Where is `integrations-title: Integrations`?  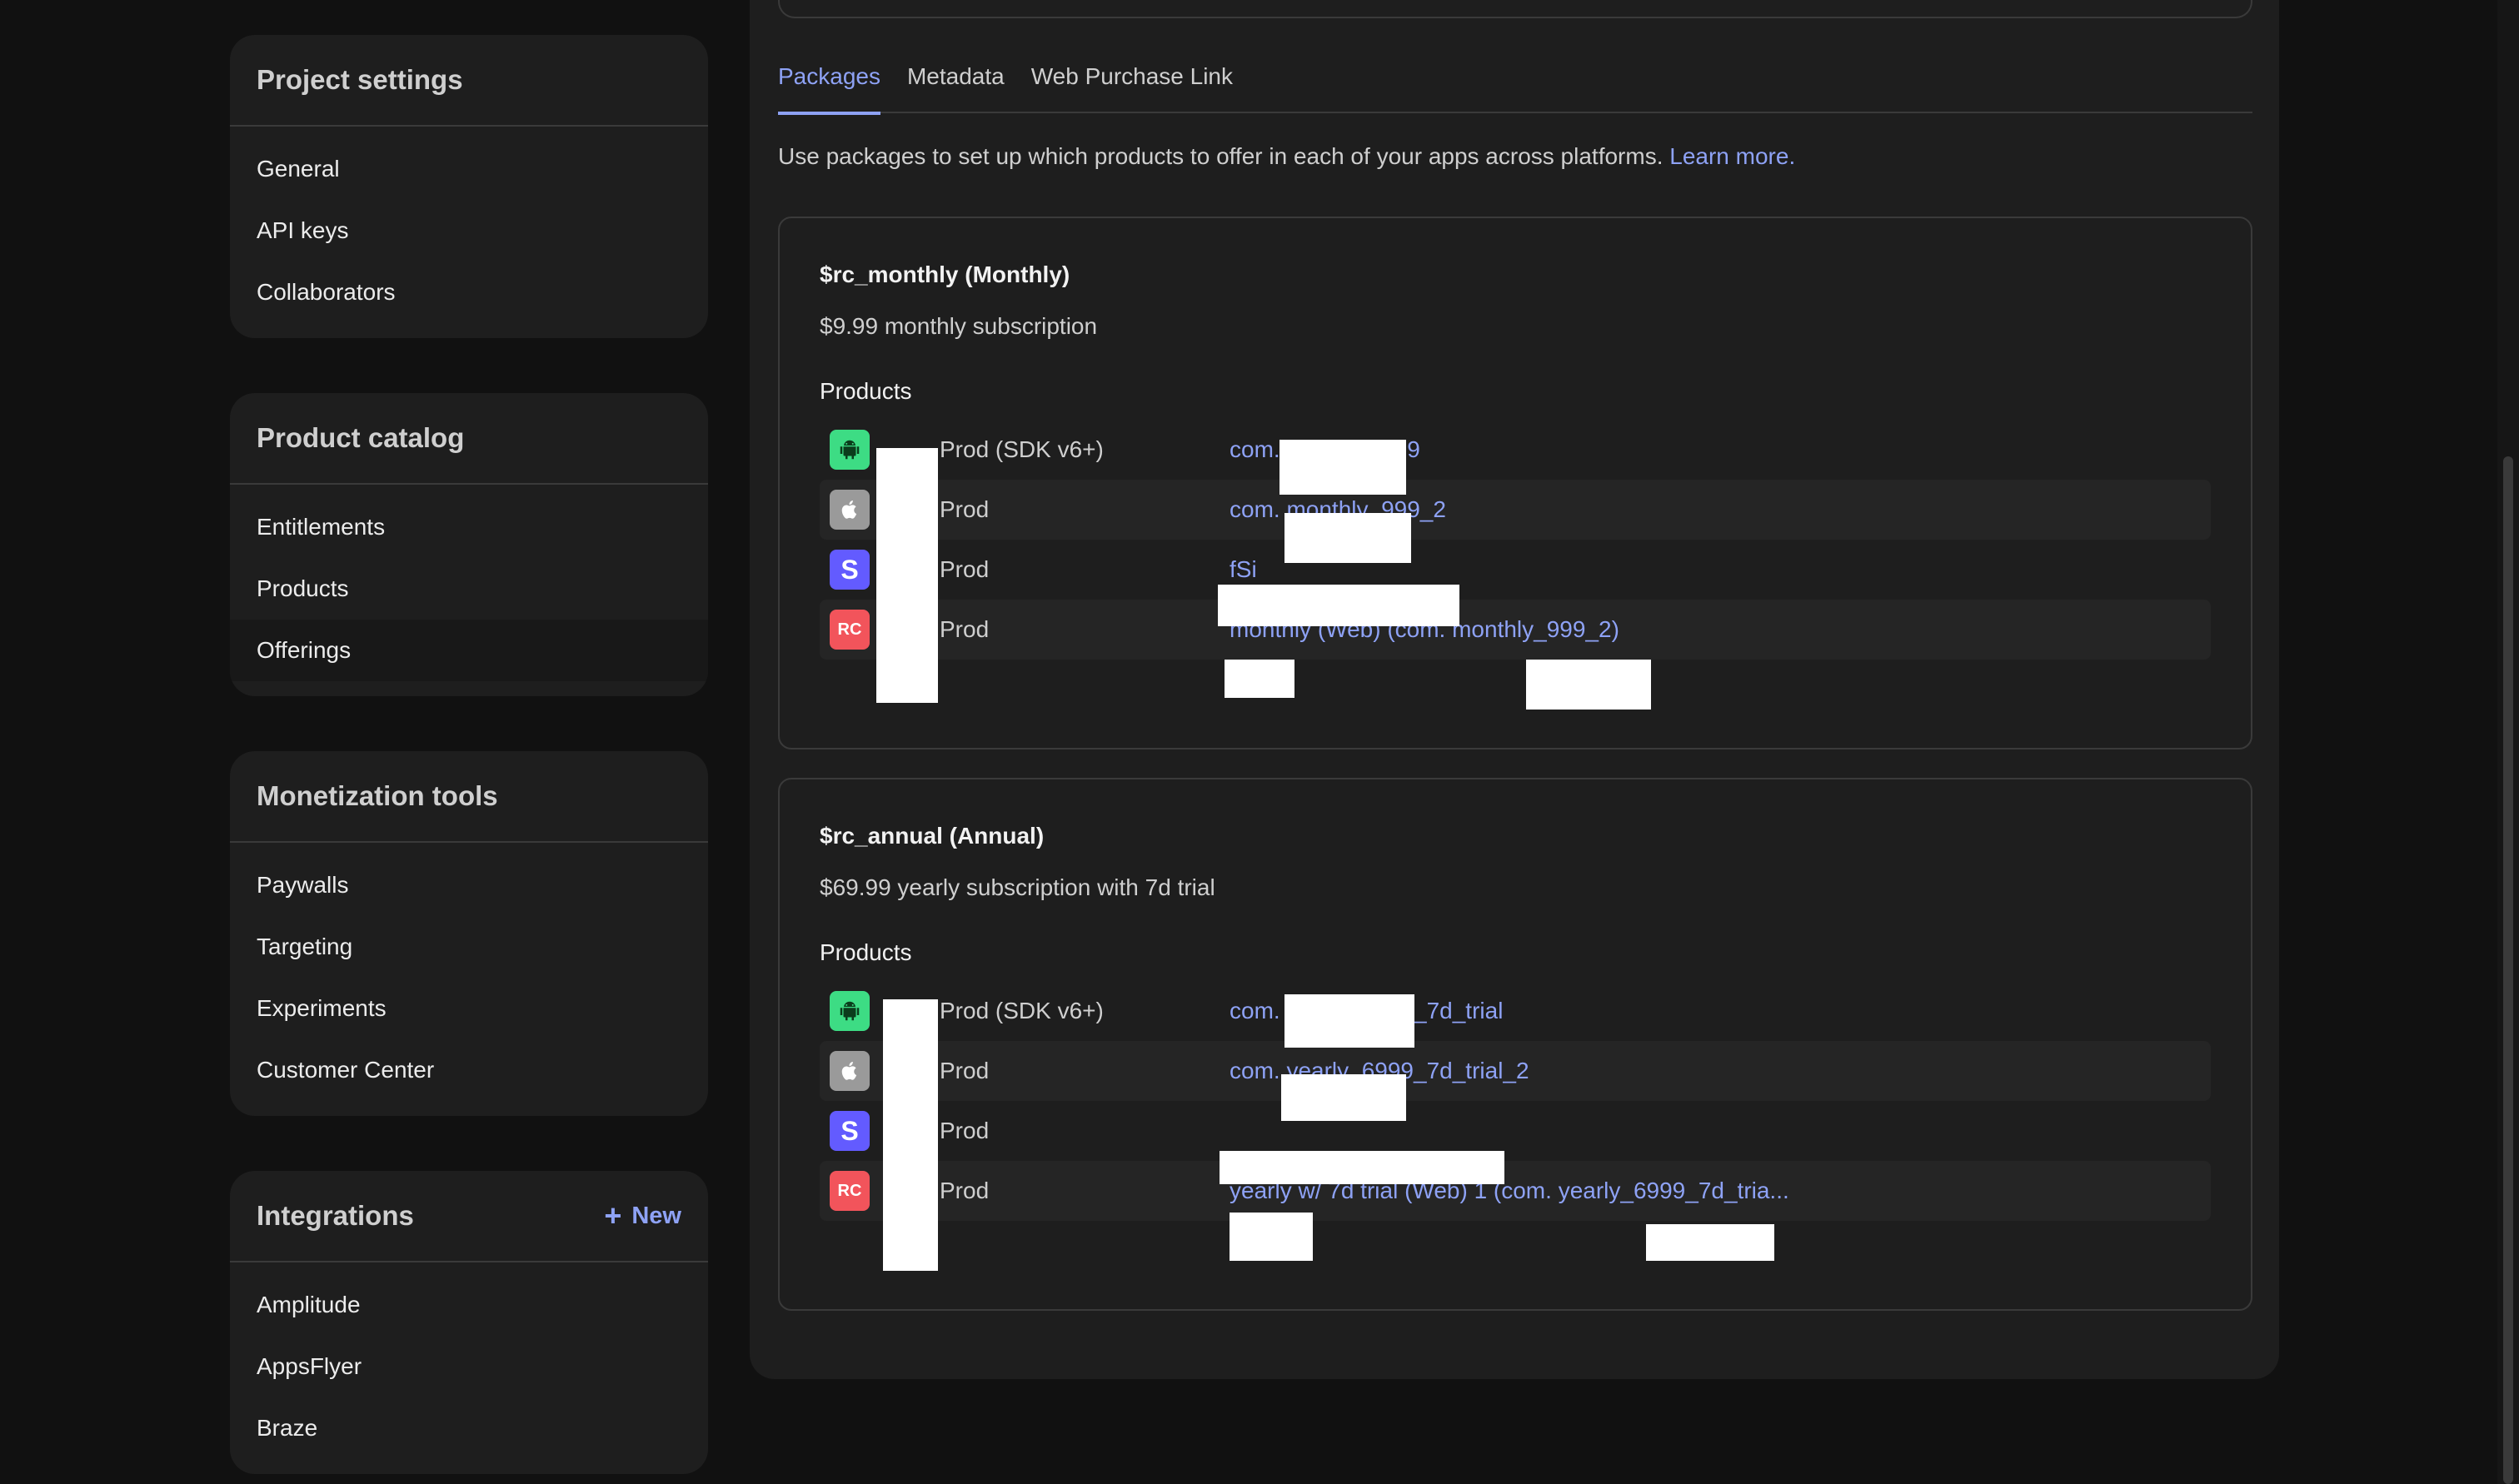
integrations-title: Integrations is located at coordinates (335, 1215).